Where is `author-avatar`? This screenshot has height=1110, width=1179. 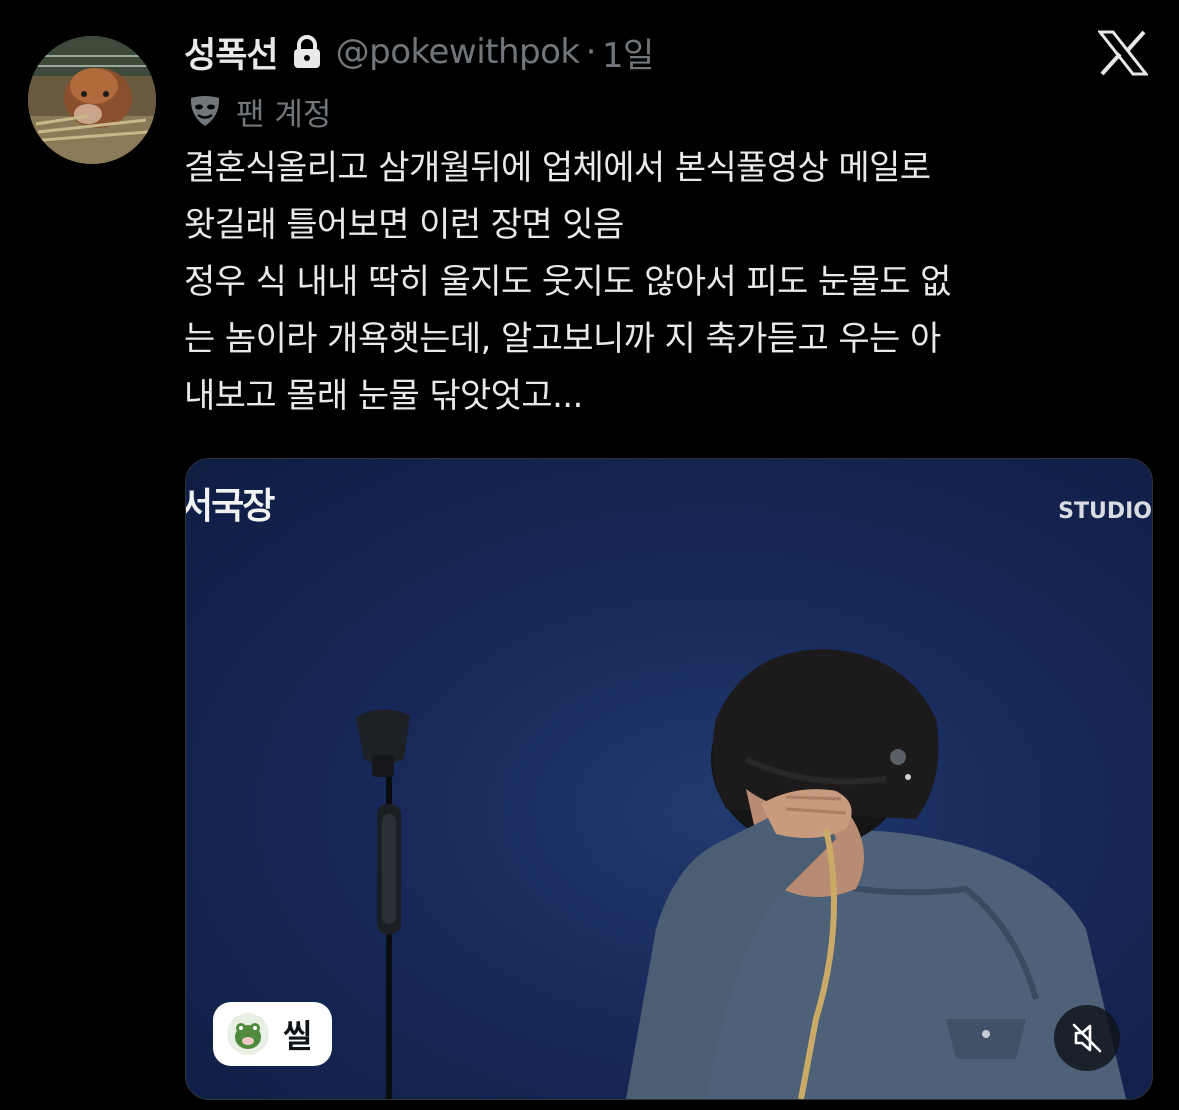
author-avatar is located at coordinates (92, 100).